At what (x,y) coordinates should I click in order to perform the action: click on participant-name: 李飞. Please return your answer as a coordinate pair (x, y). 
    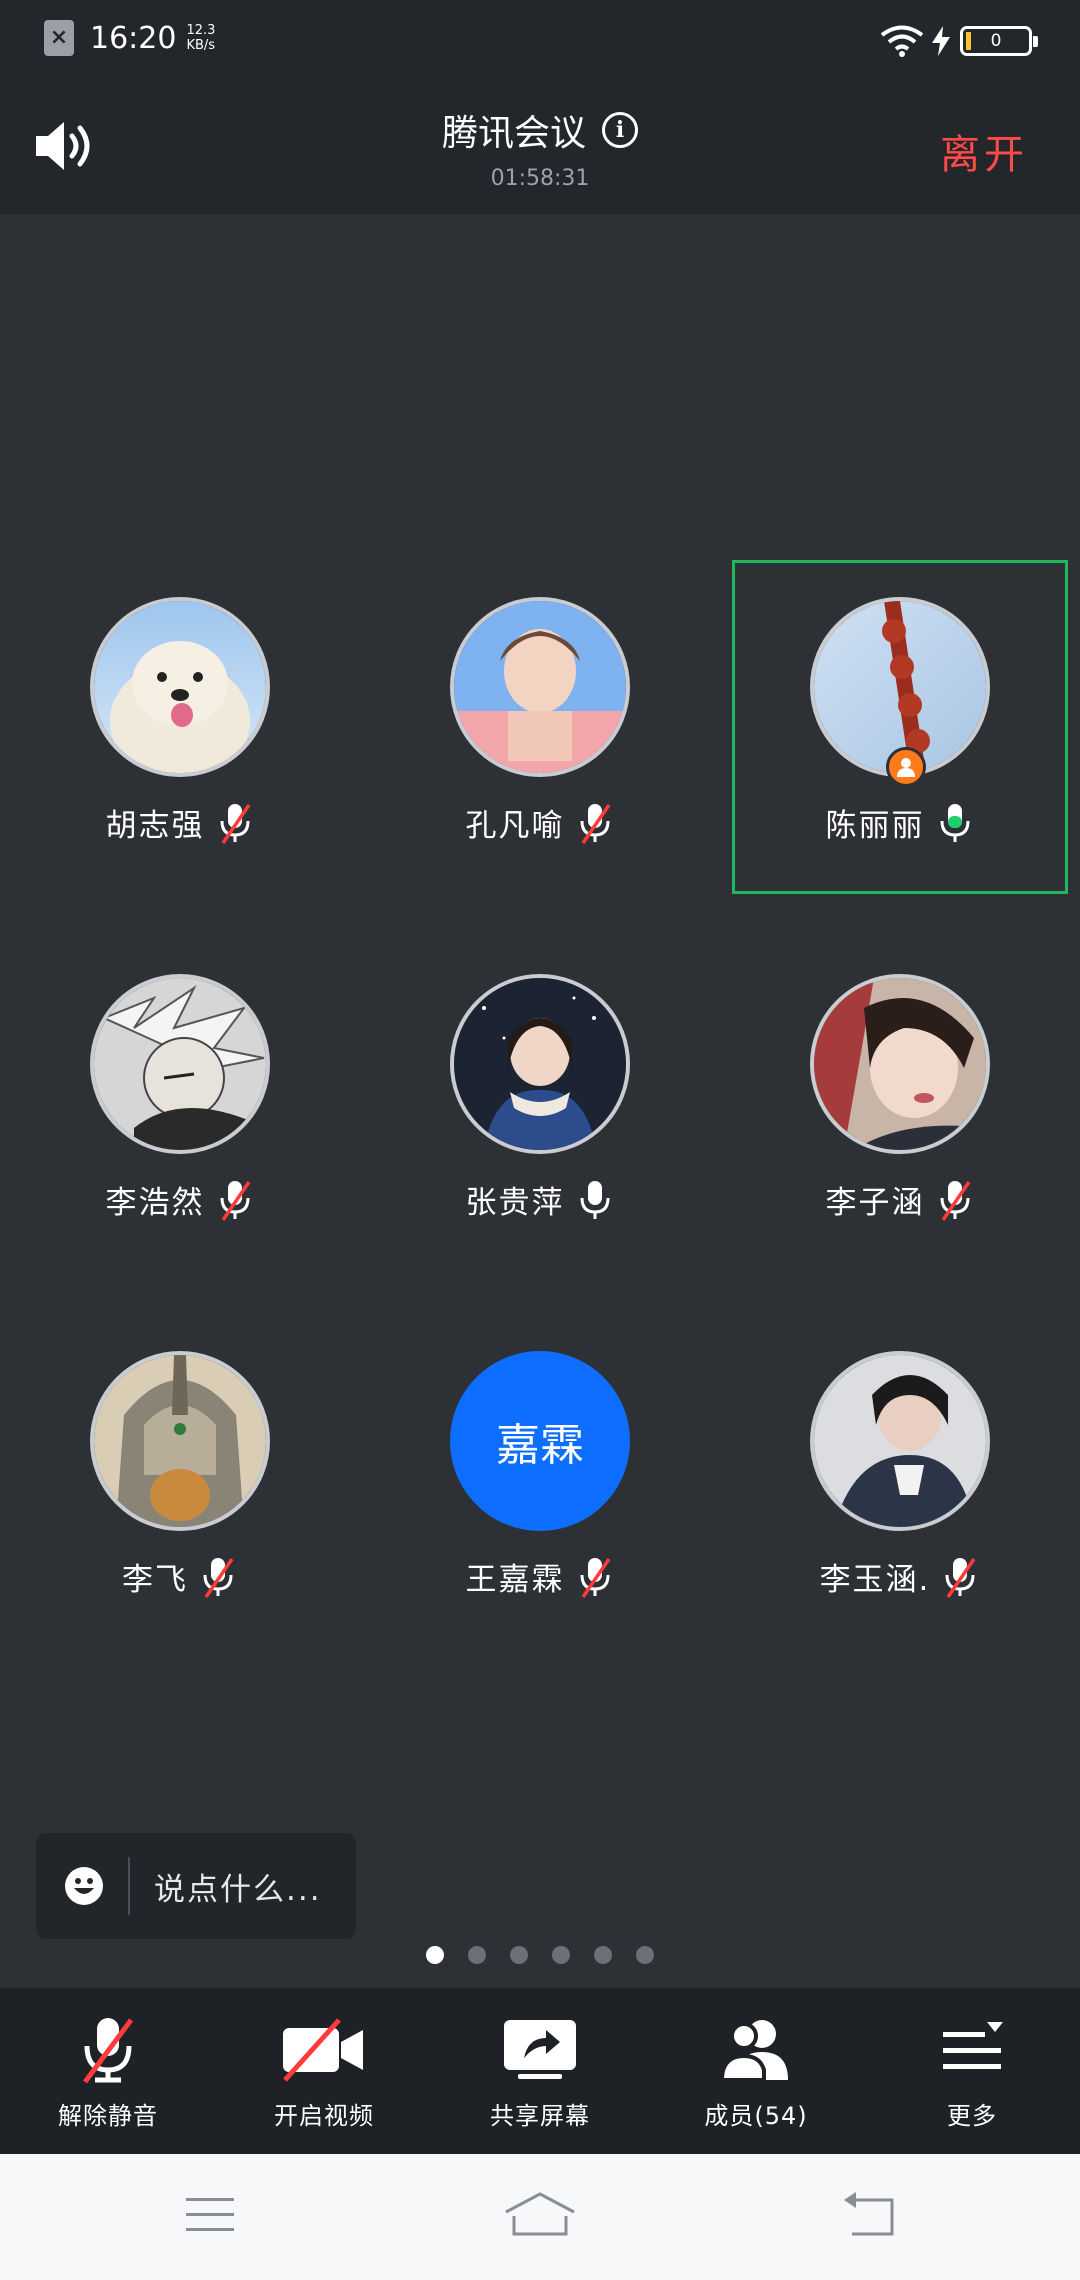
    Looking at the image, I should click on (155, 1580).